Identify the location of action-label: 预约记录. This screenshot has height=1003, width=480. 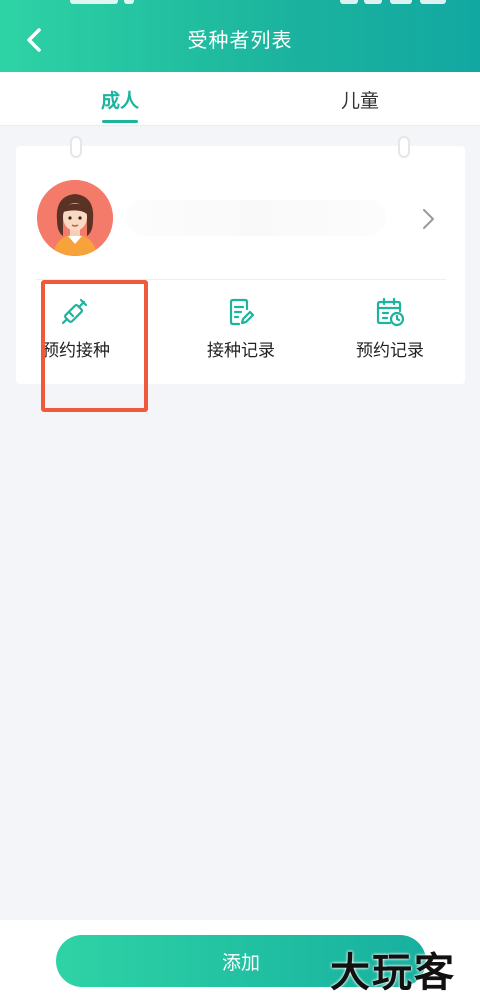
(390, 351).